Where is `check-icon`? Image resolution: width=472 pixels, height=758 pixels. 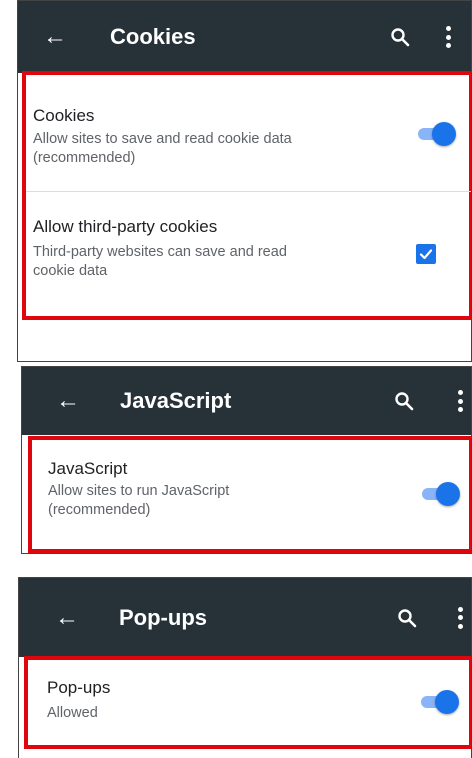
check-icon is located at coordinates (426, 254).